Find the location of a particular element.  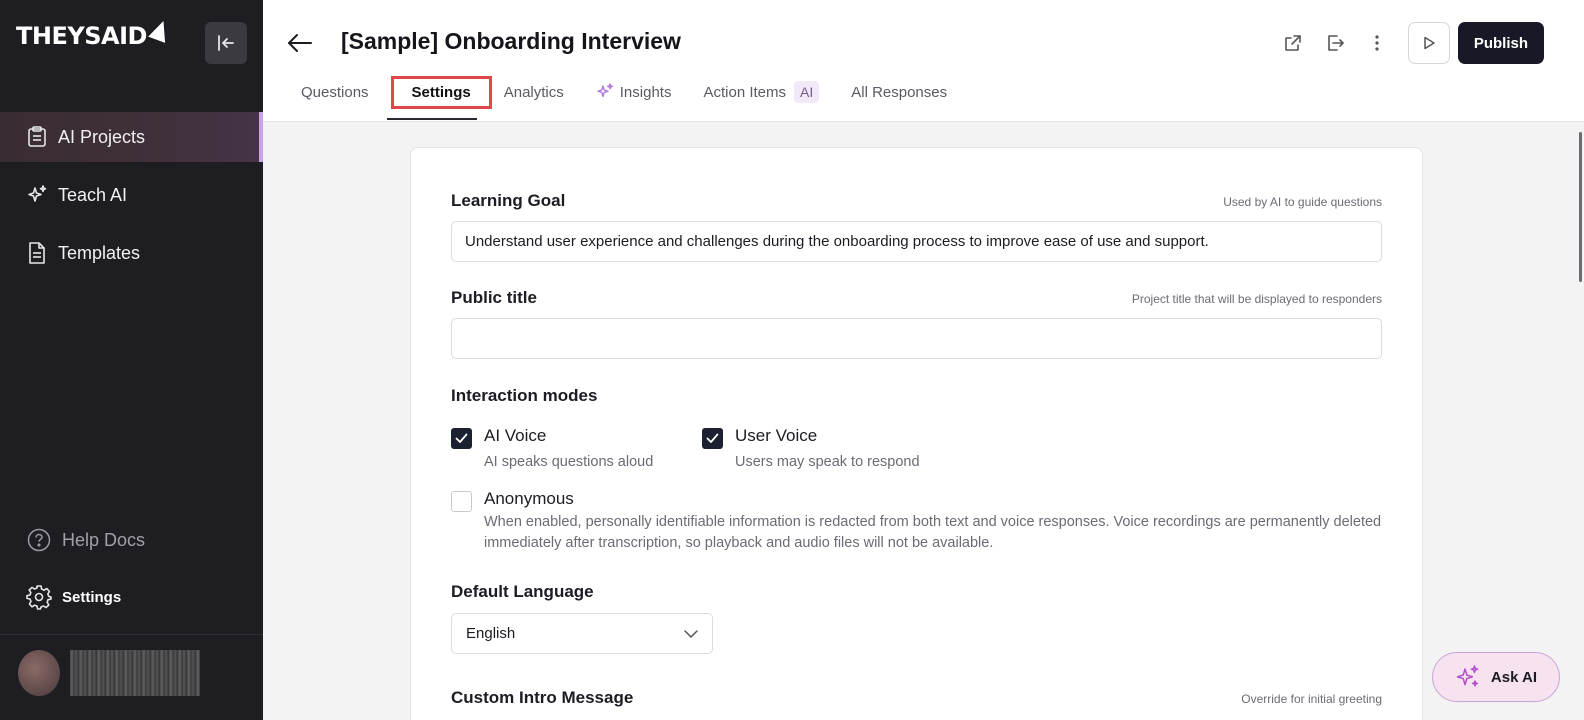

learning-goal-input is located at coordinates (916, 241).